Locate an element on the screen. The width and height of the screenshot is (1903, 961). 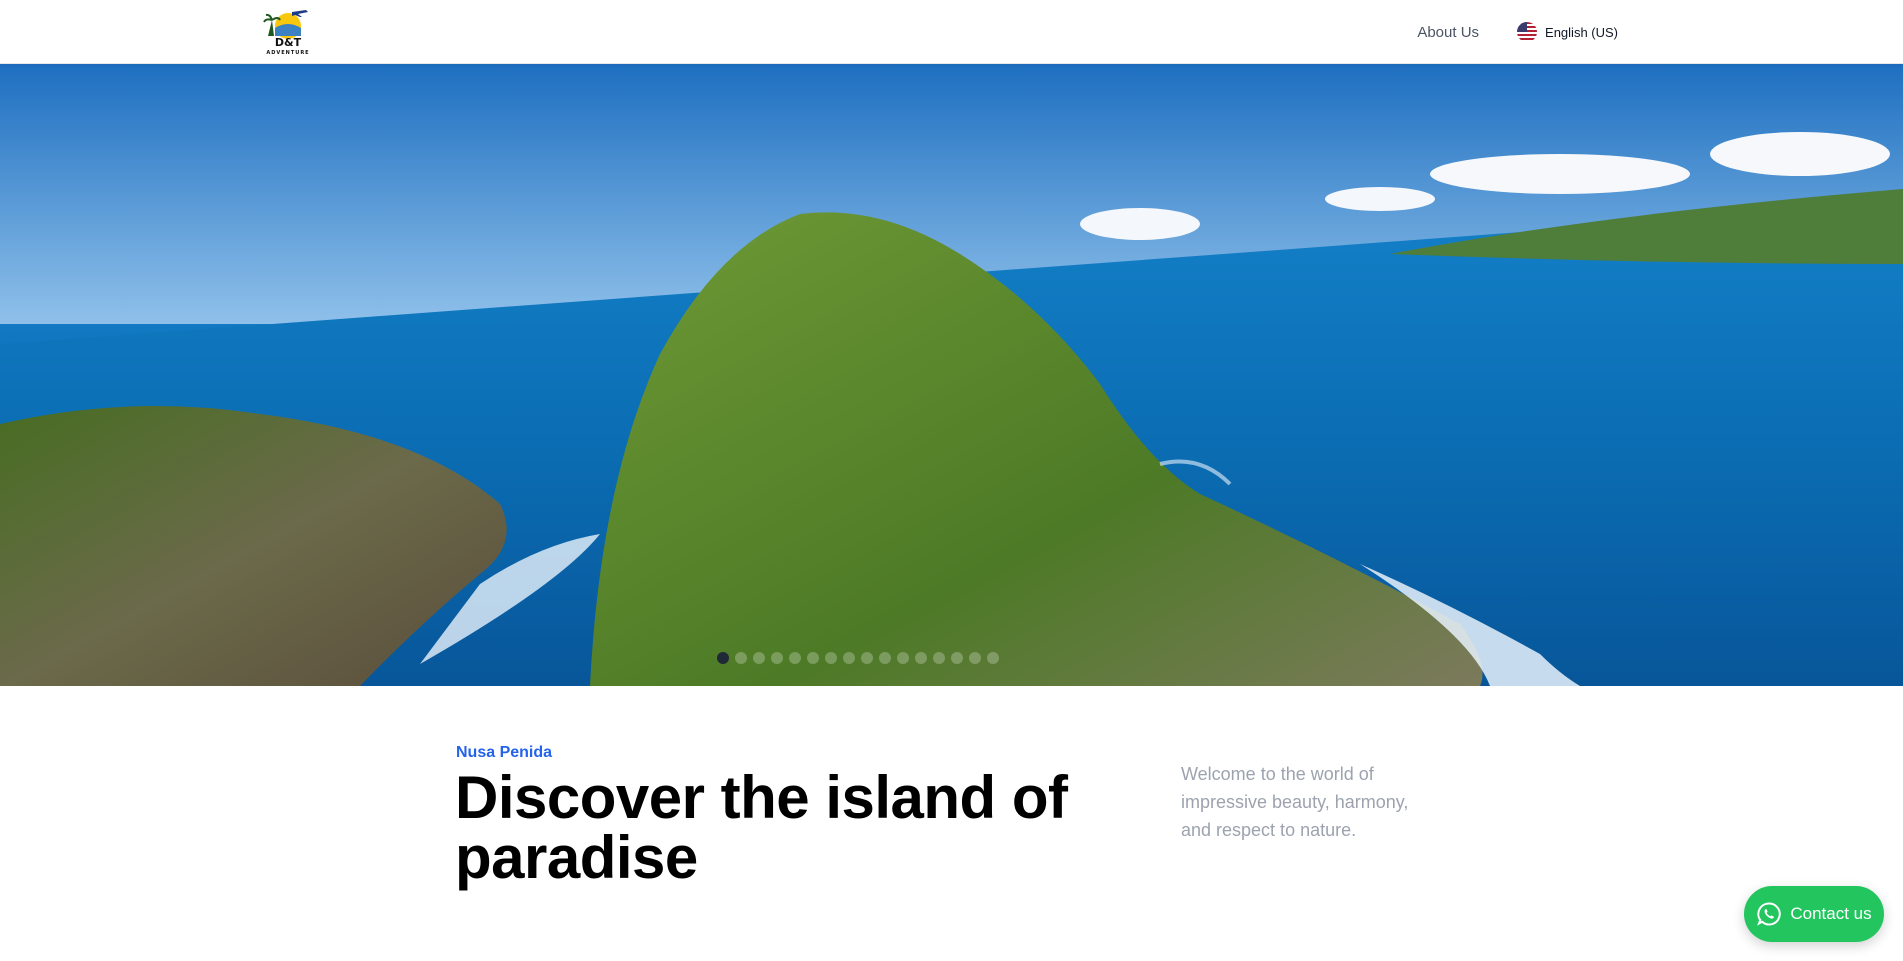
svg-text: ADVENTURE is located at coordinates (287, 53).